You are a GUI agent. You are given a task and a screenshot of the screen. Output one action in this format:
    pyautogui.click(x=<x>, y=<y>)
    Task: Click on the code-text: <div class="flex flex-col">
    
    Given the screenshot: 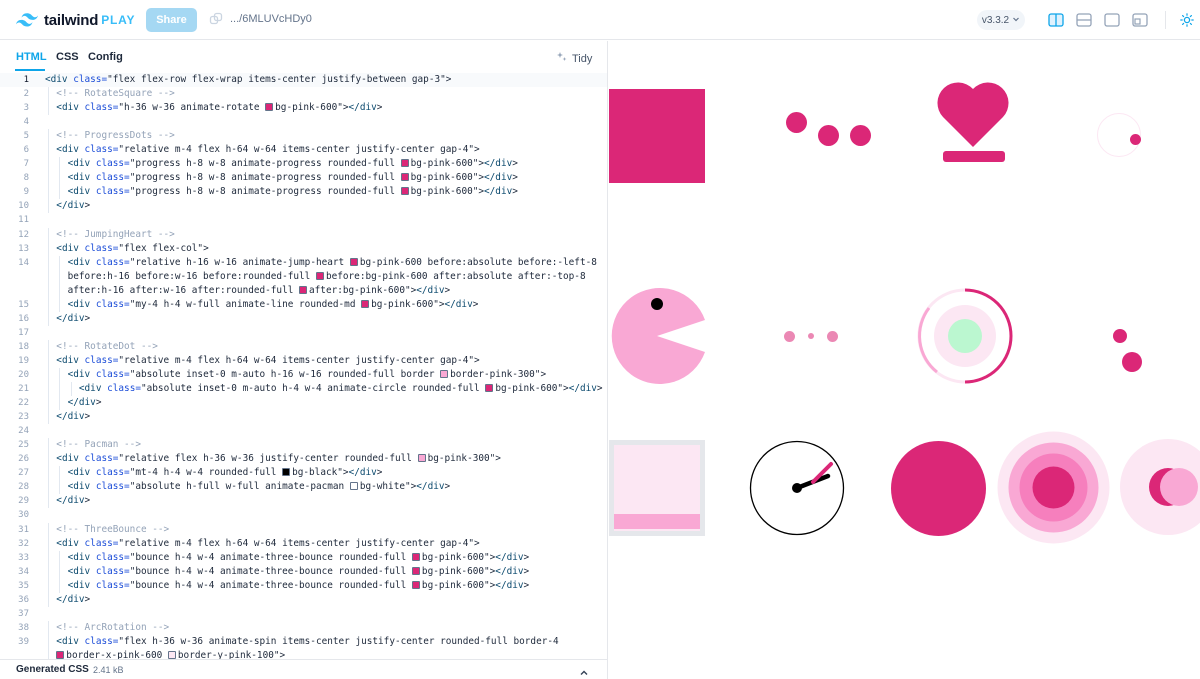 What is the action you would take?
    pyautogui.click(x=132, y=248)
    